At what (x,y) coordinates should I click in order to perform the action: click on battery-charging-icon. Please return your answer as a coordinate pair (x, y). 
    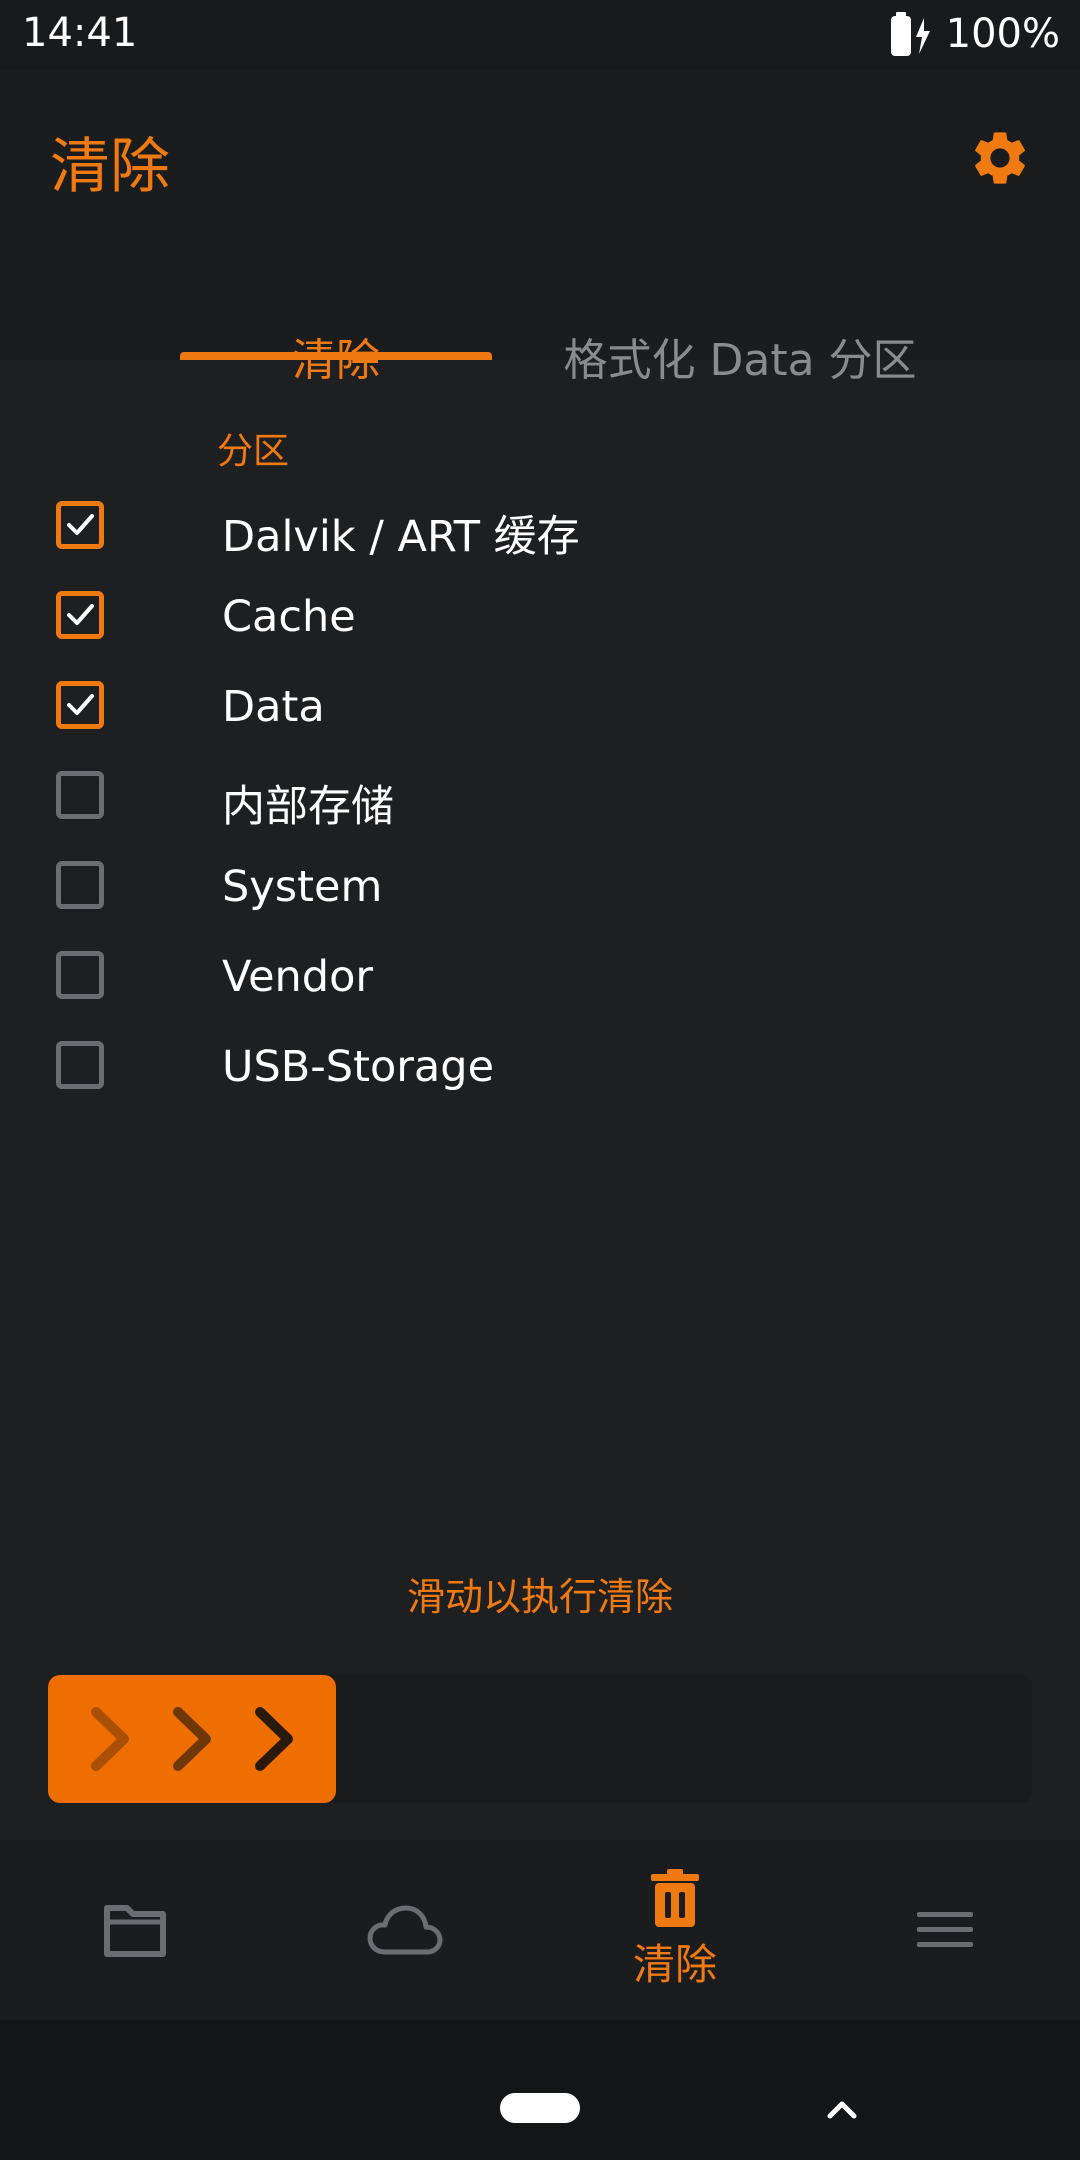
    Looking at the image, I should click on (910, 34).